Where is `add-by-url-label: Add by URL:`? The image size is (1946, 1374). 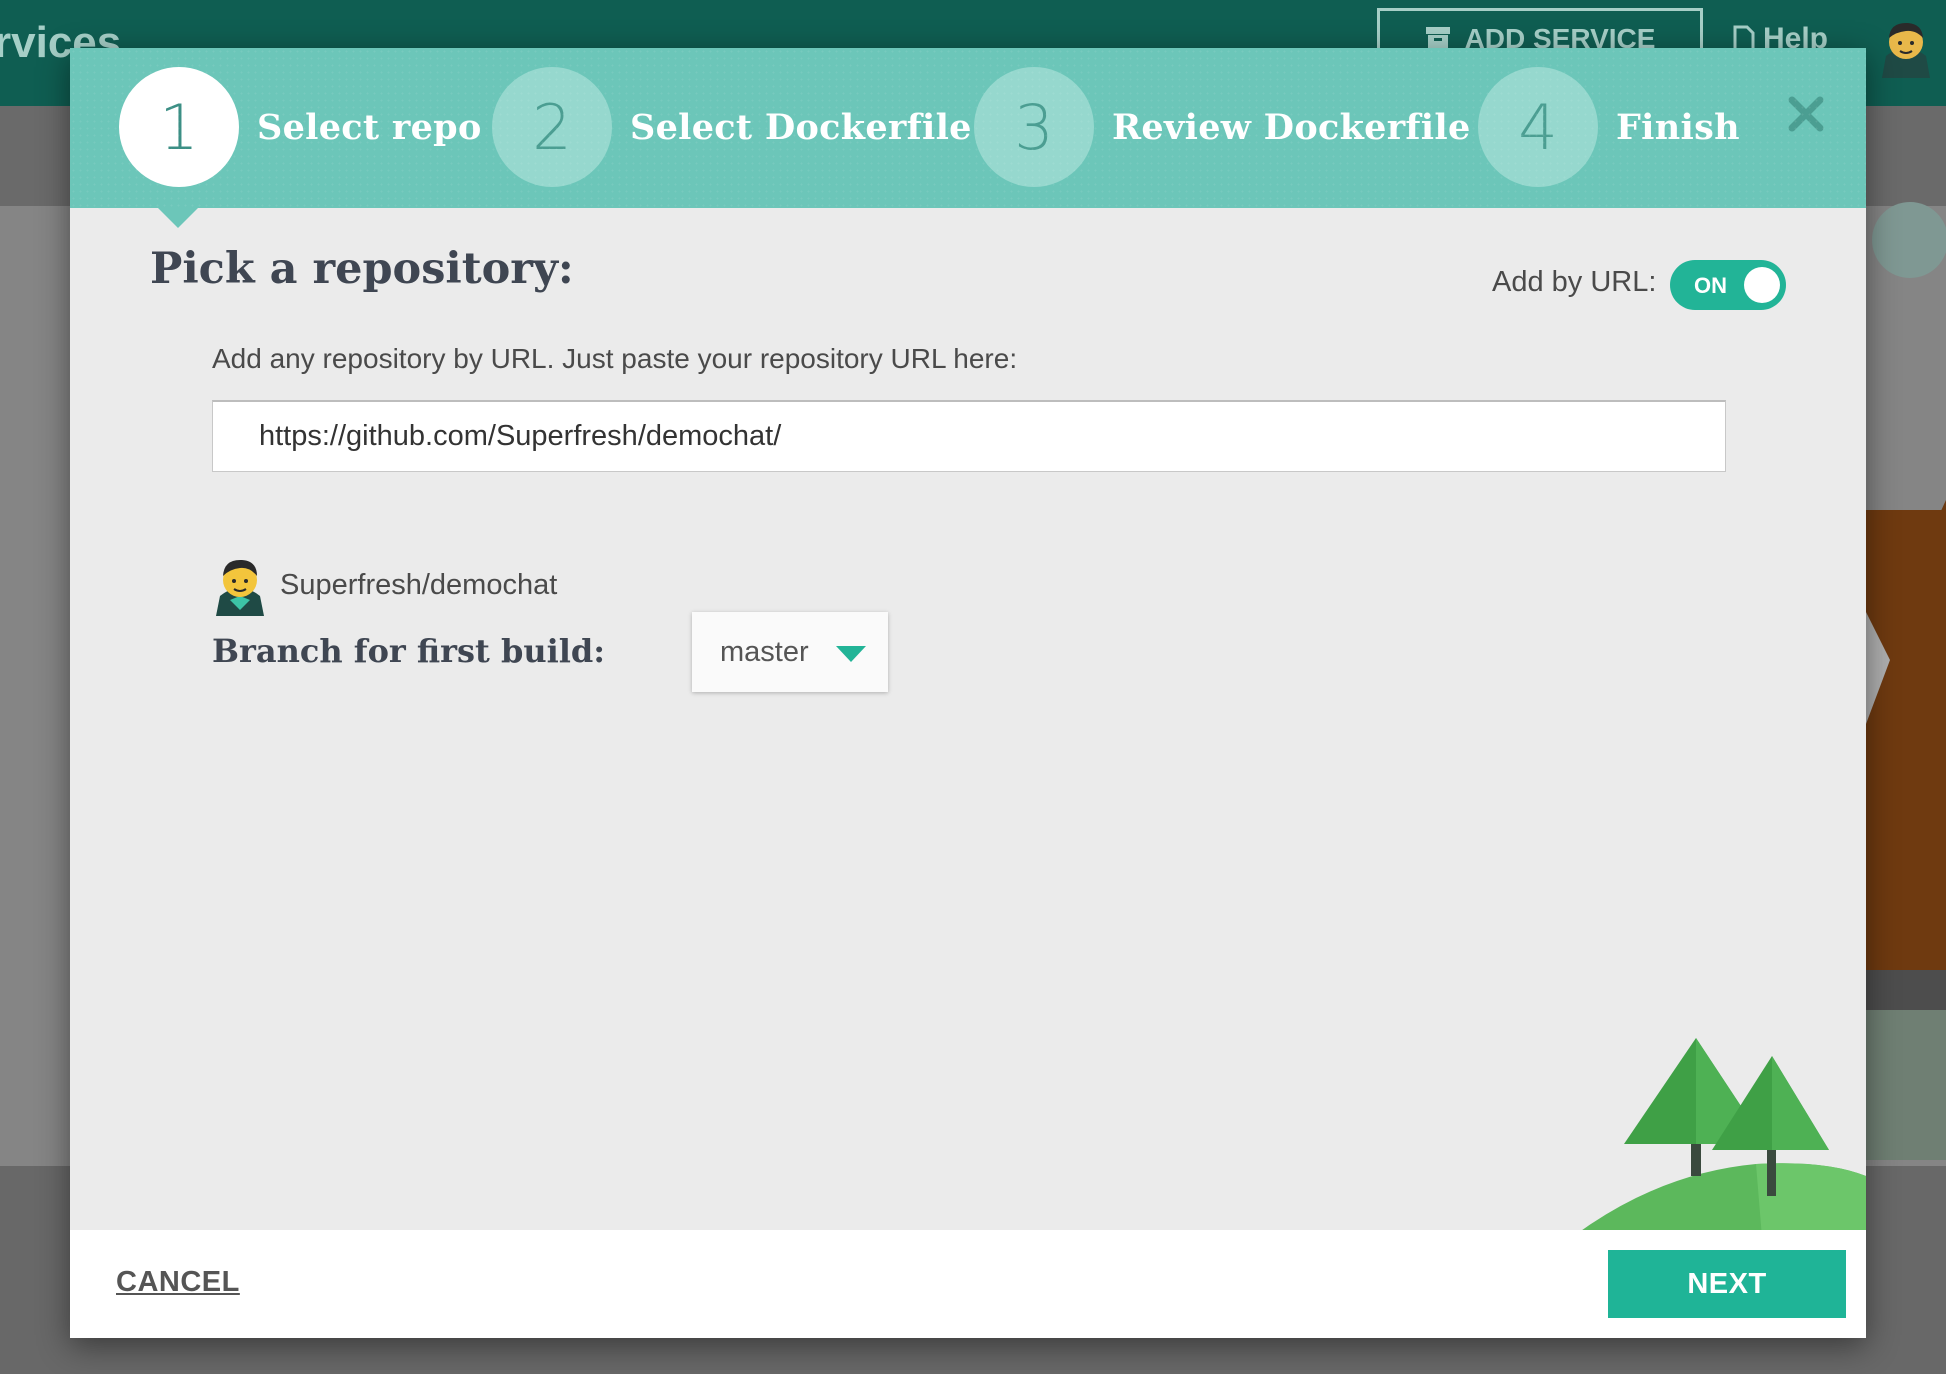 add-by-url-label: Add by URL: is located at coordinates (1574, 282).